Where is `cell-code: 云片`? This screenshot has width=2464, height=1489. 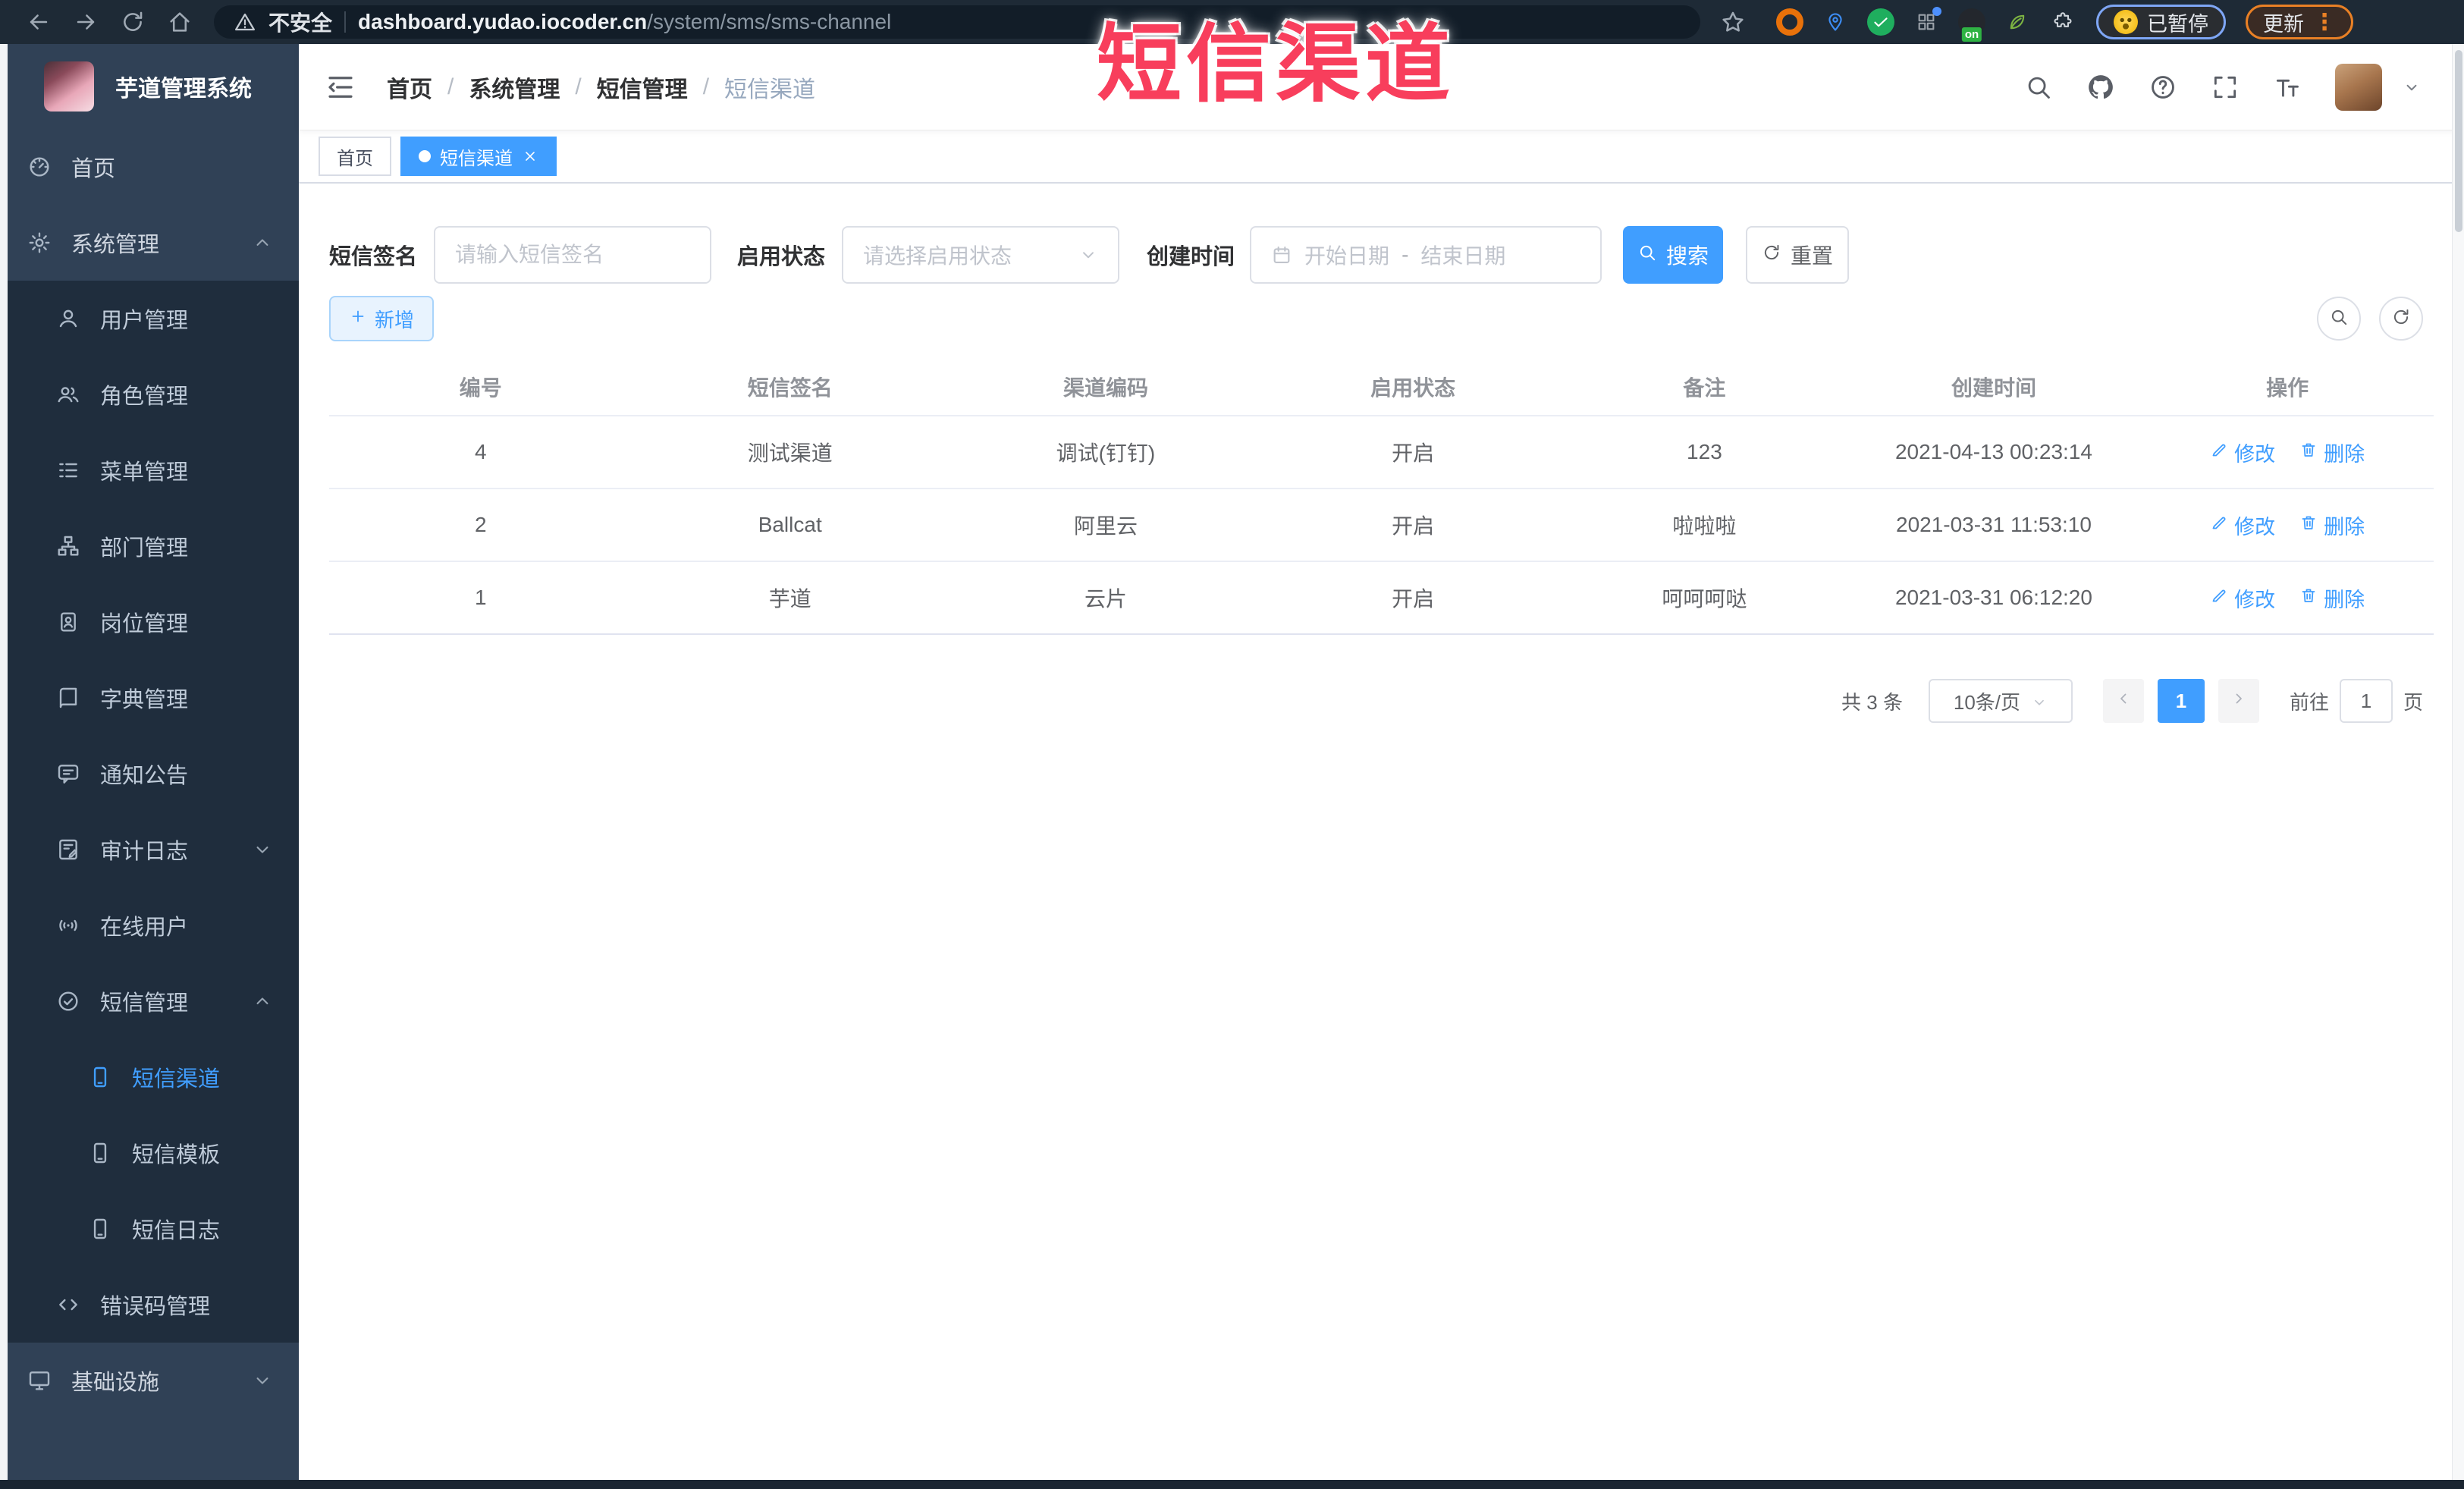 cell-code: 云片 is located at coordinates (1105, 598).